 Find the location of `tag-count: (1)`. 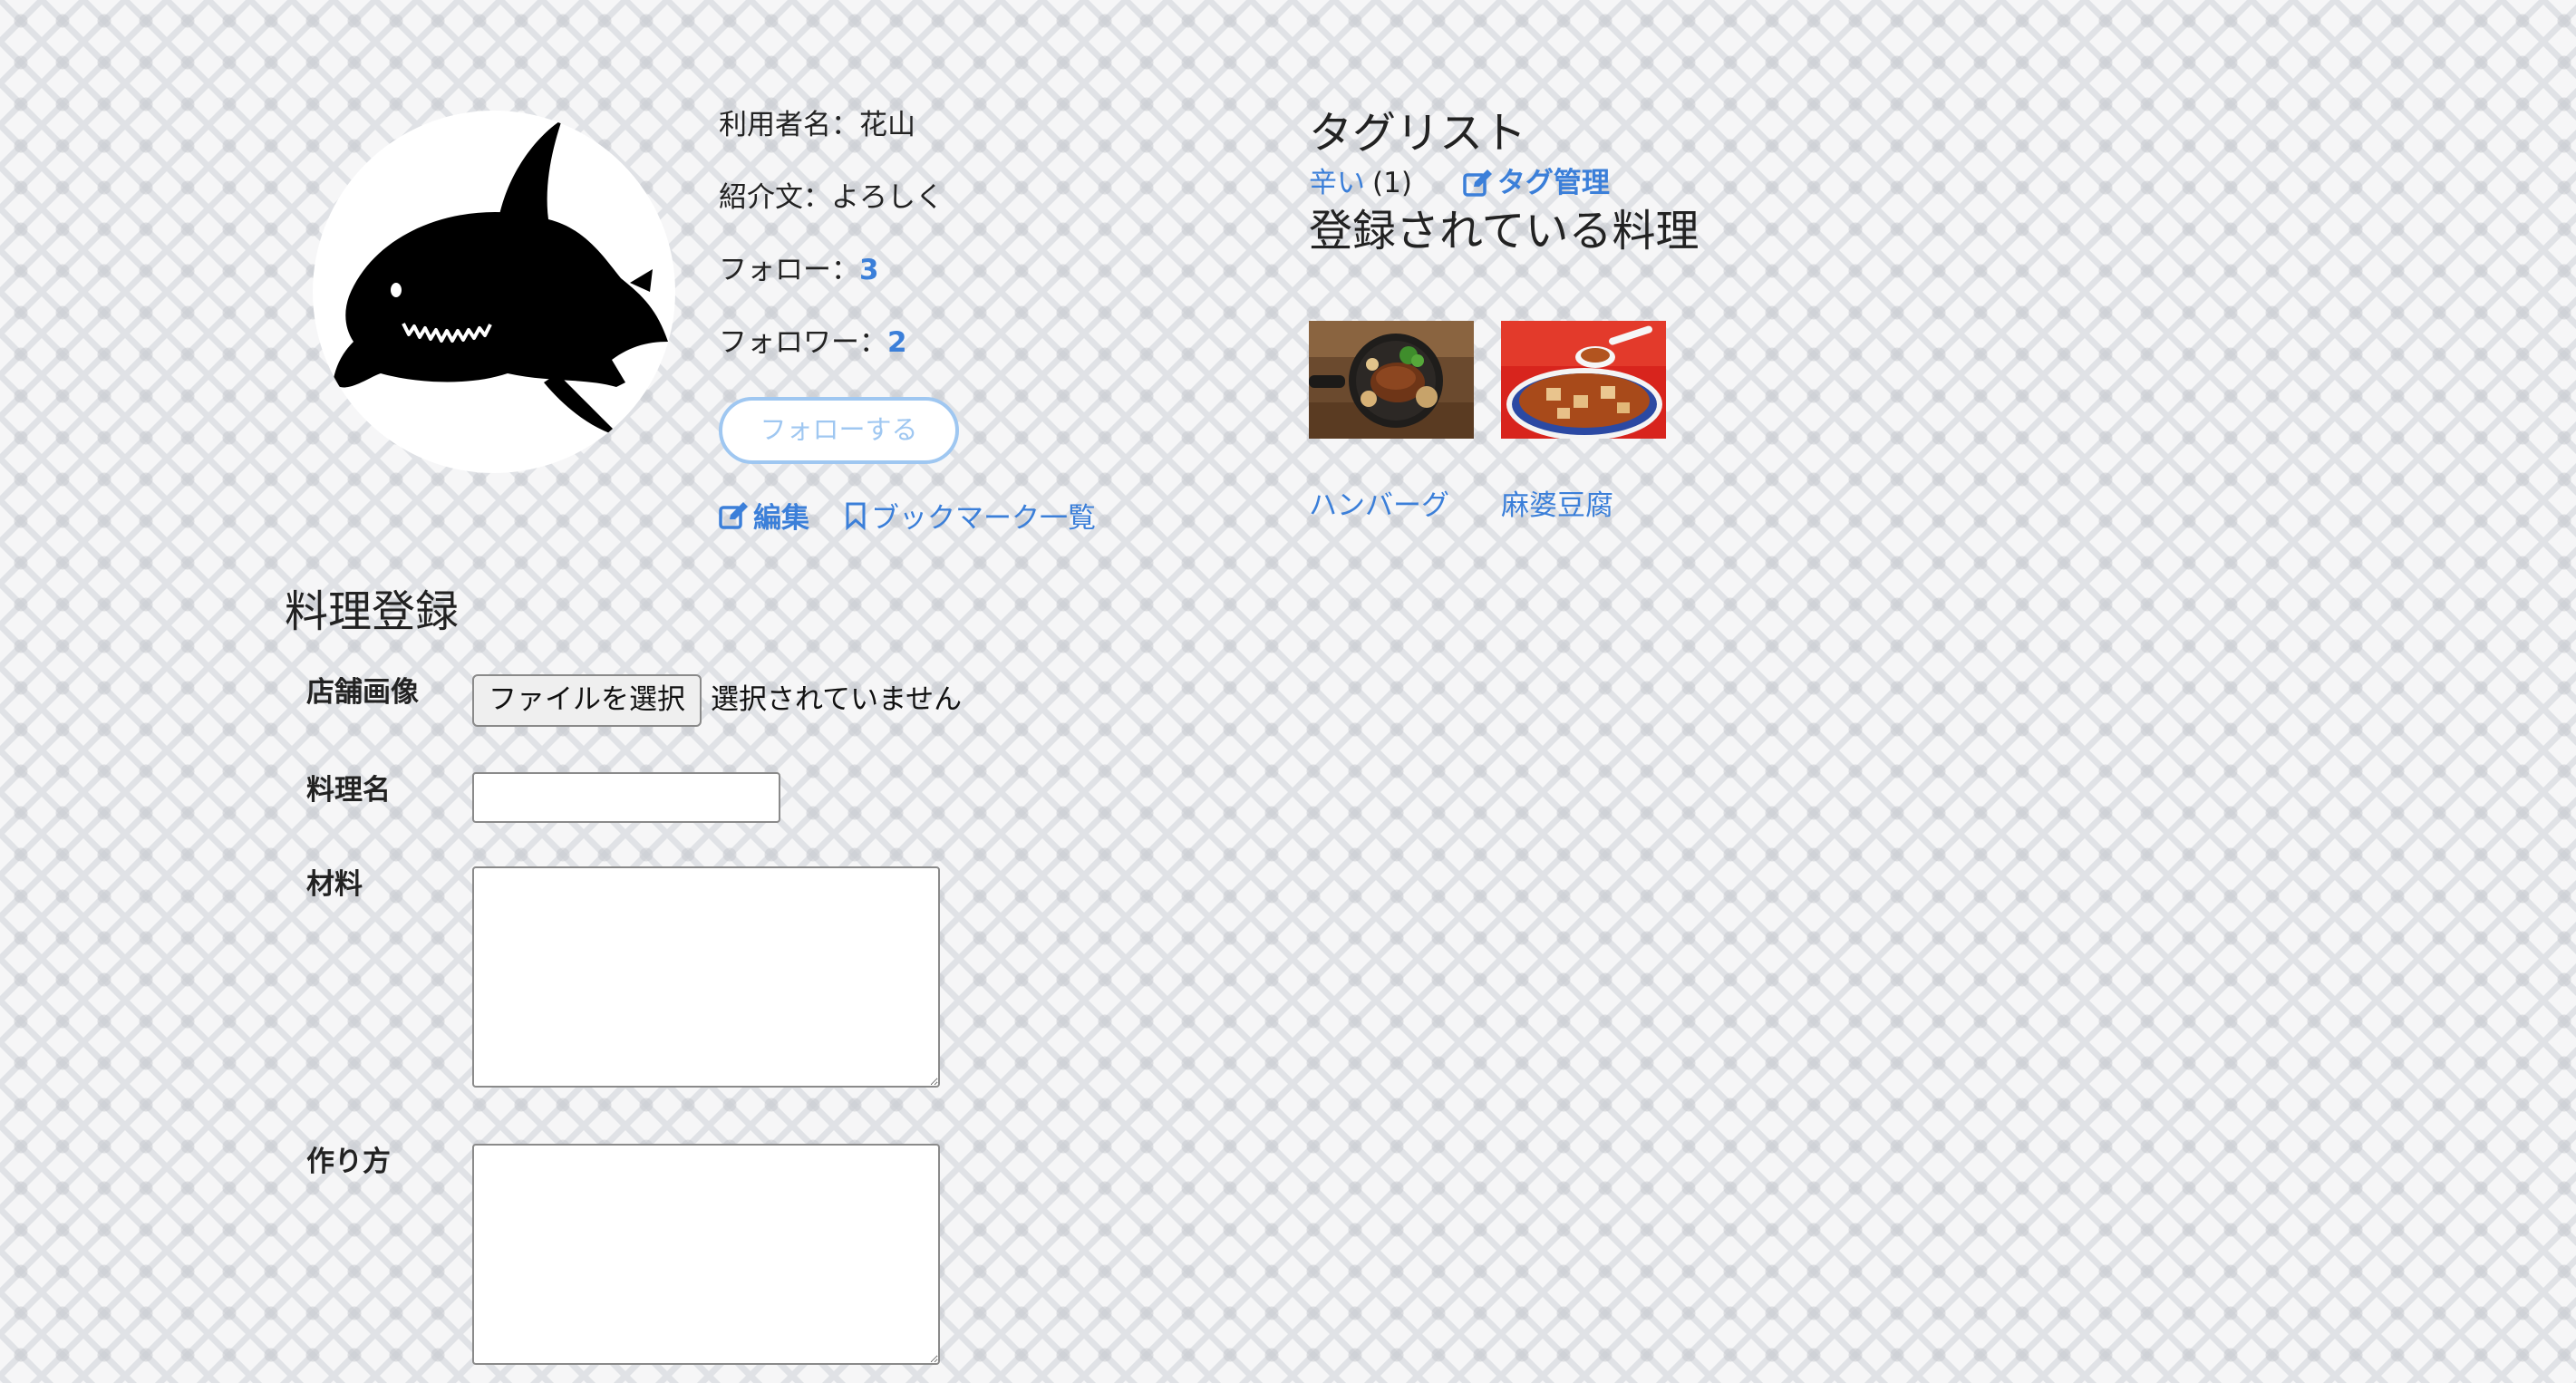

tag-count: (1) is located at coordinates (1392, 183).